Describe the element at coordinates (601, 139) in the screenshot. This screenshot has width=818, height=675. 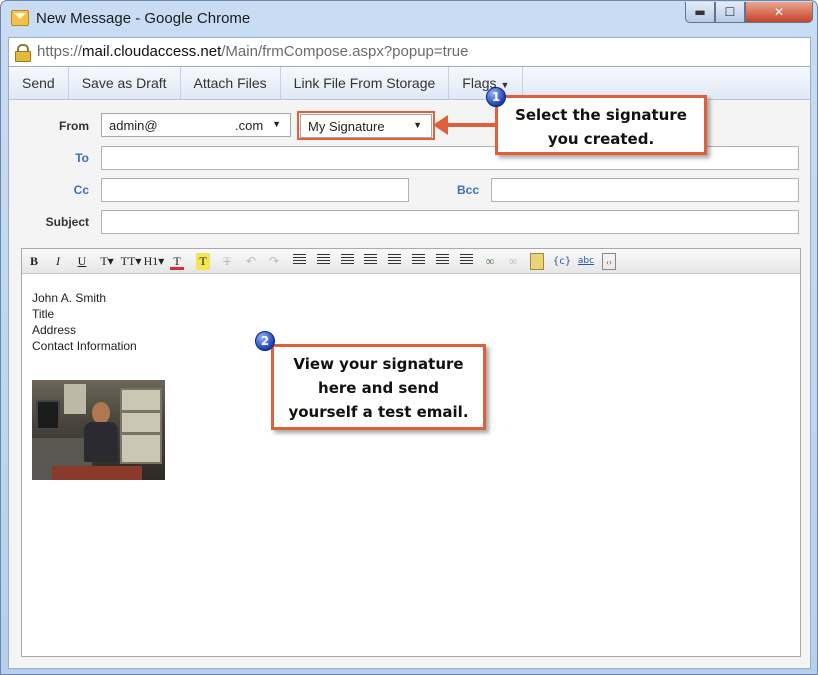
I see `callout-1-line-2: you created.` at that location.